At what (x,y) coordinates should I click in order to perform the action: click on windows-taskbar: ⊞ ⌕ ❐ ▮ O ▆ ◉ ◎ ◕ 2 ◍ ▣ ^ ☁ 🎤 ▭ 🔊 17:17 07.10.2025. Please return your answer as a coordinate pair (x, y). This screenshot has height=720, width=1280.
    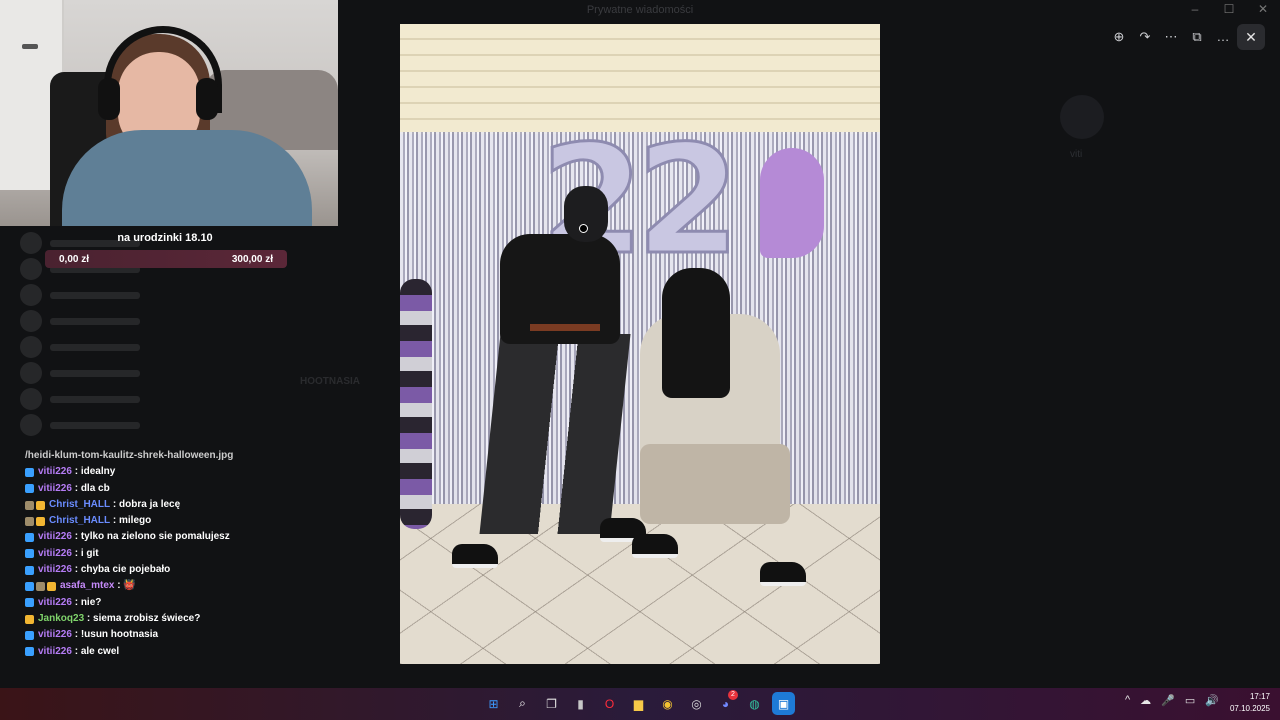
    Looking at the image, I should click on (640, 704).